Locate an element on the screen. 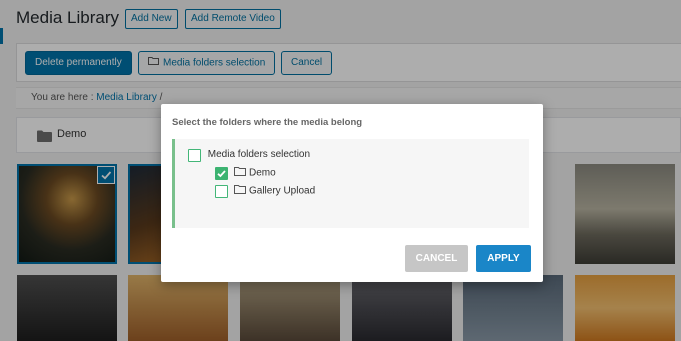  gallery-upload-checkbox is located at coordinates (221, 191).